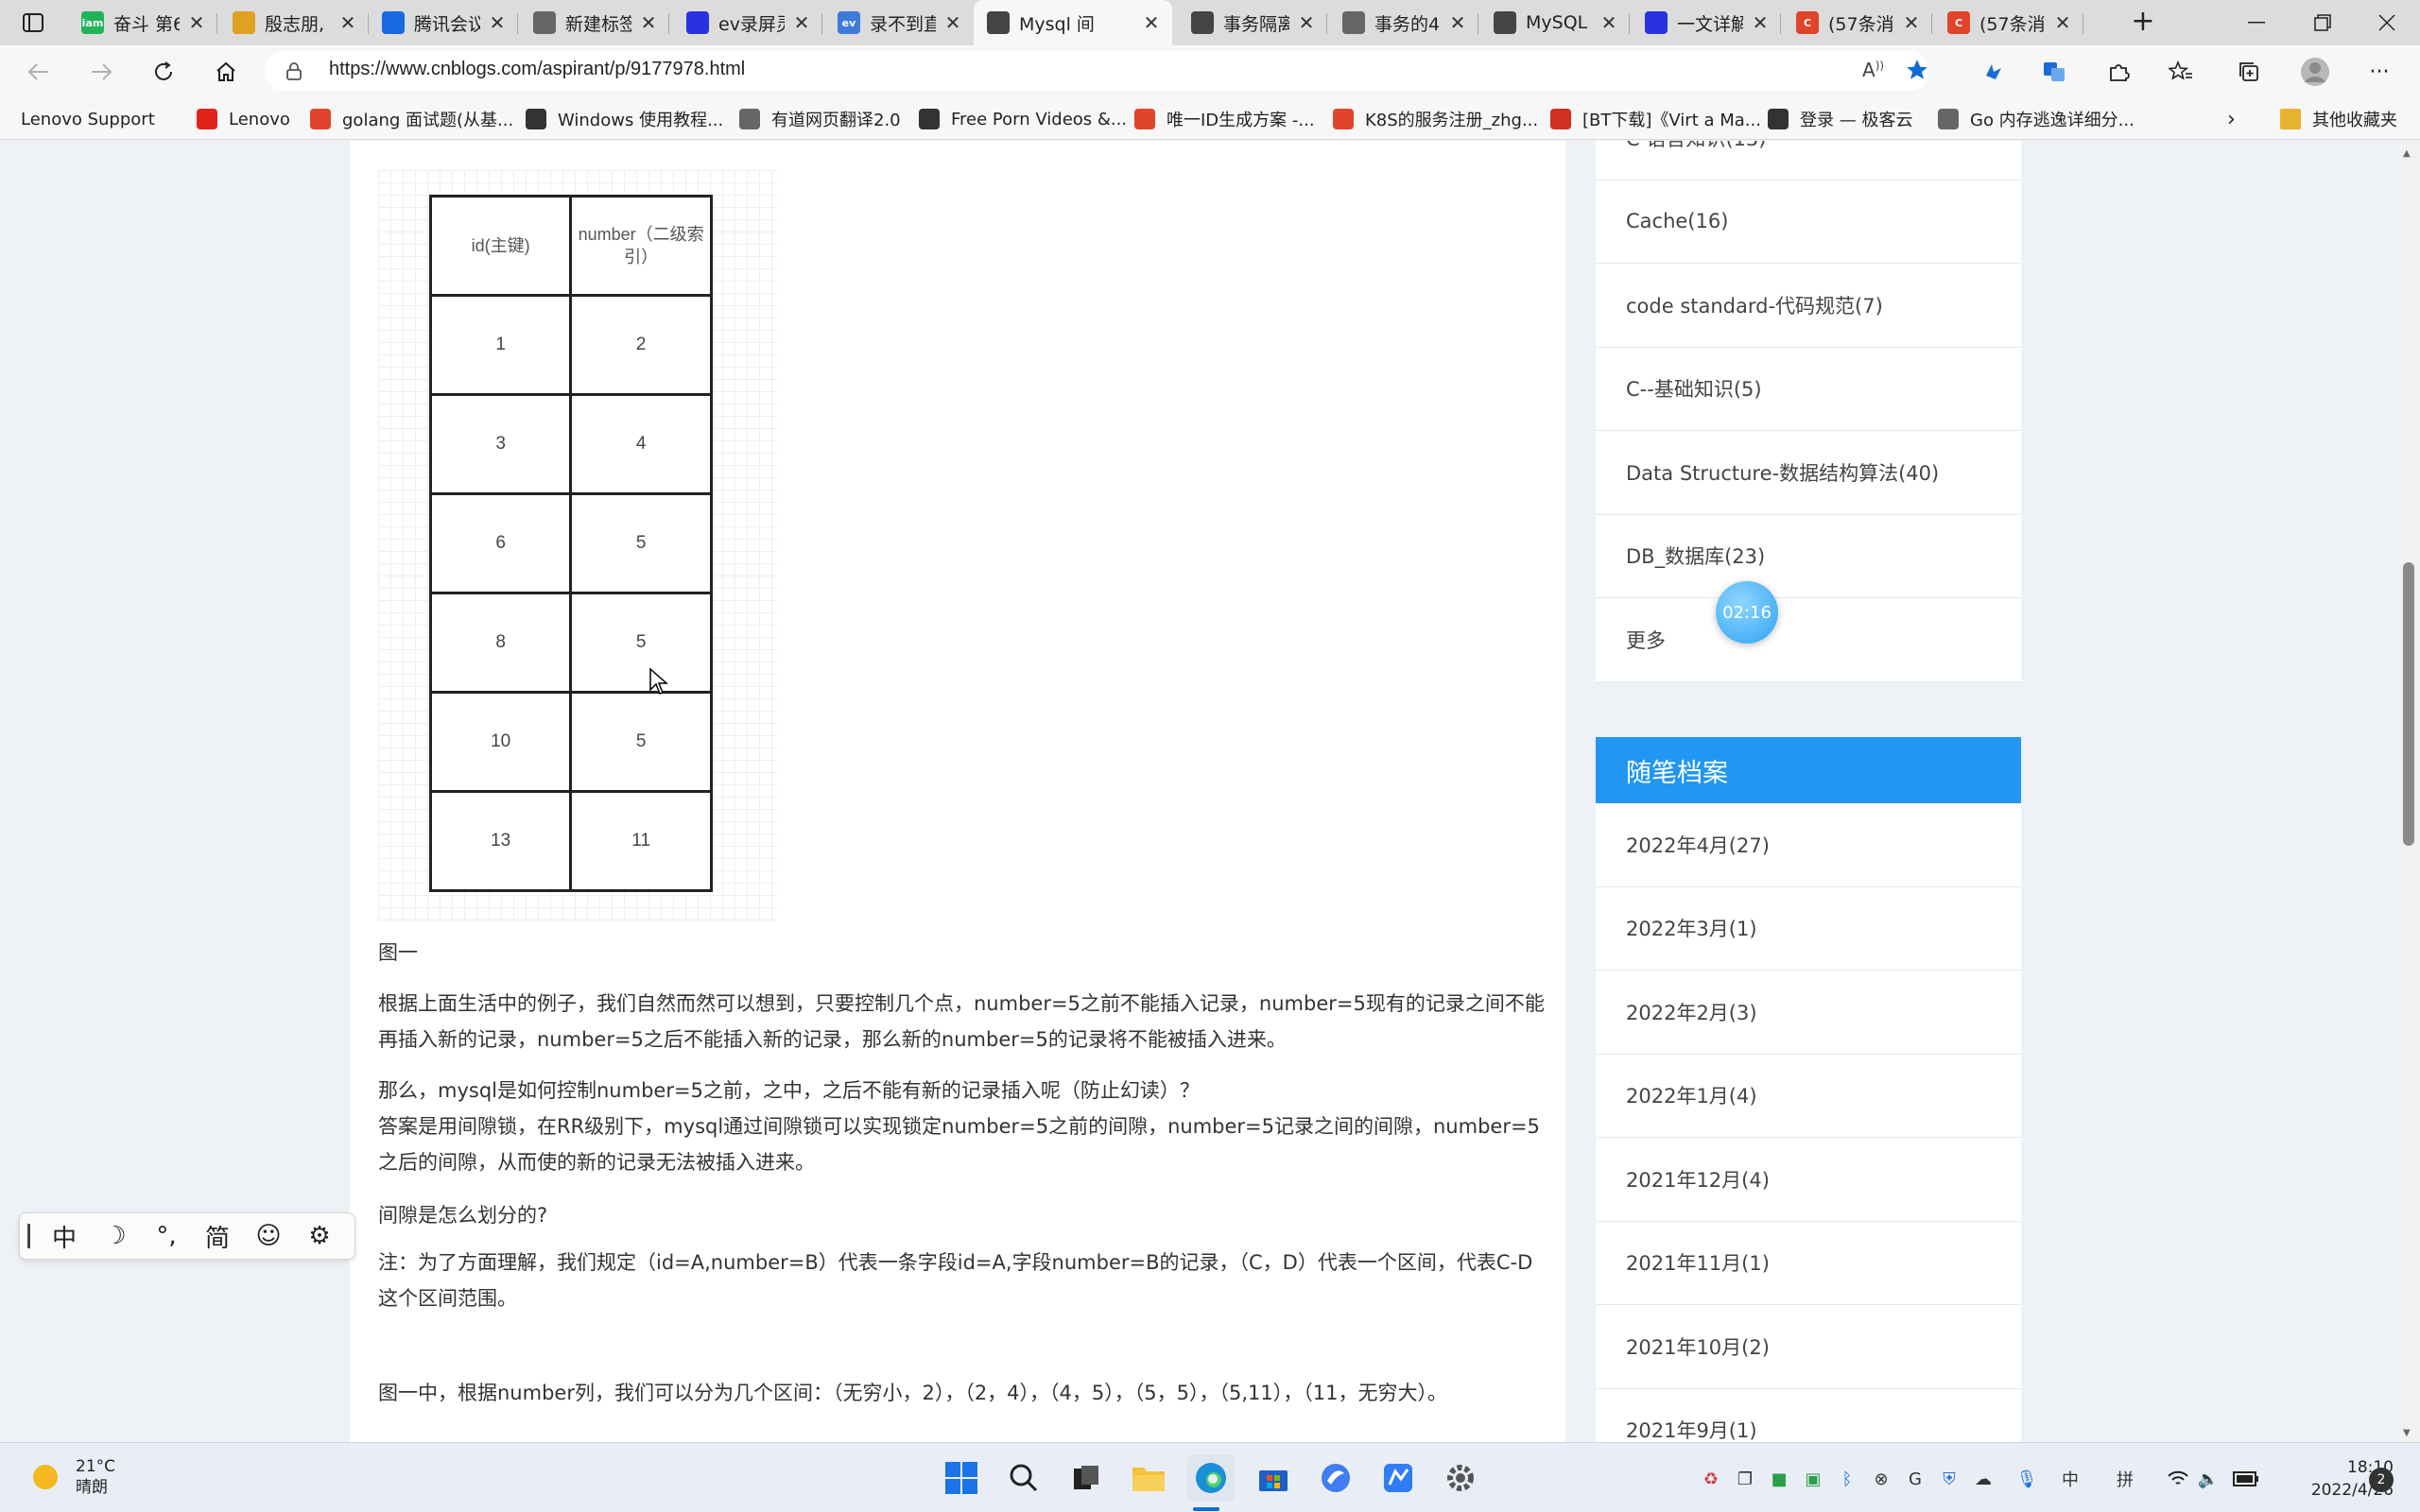 This screenshot has width=2420, height=1512. Describe the element at coordinates (2231, 119) in the screenshot. I see `bookmarks-overflow-chevron-icon: ›` at that location.